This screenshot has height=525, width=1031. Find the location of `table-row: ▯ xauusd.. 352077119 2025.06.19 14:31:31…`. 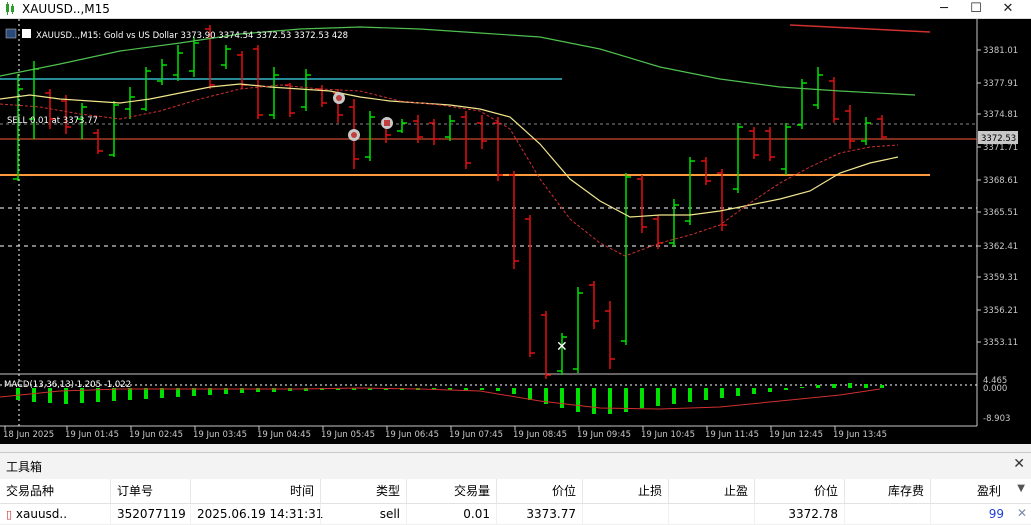

table-row: ▯ xauusd.. 352077119 2025.06.19 14:31:31… is located at coordinates (515, 514).